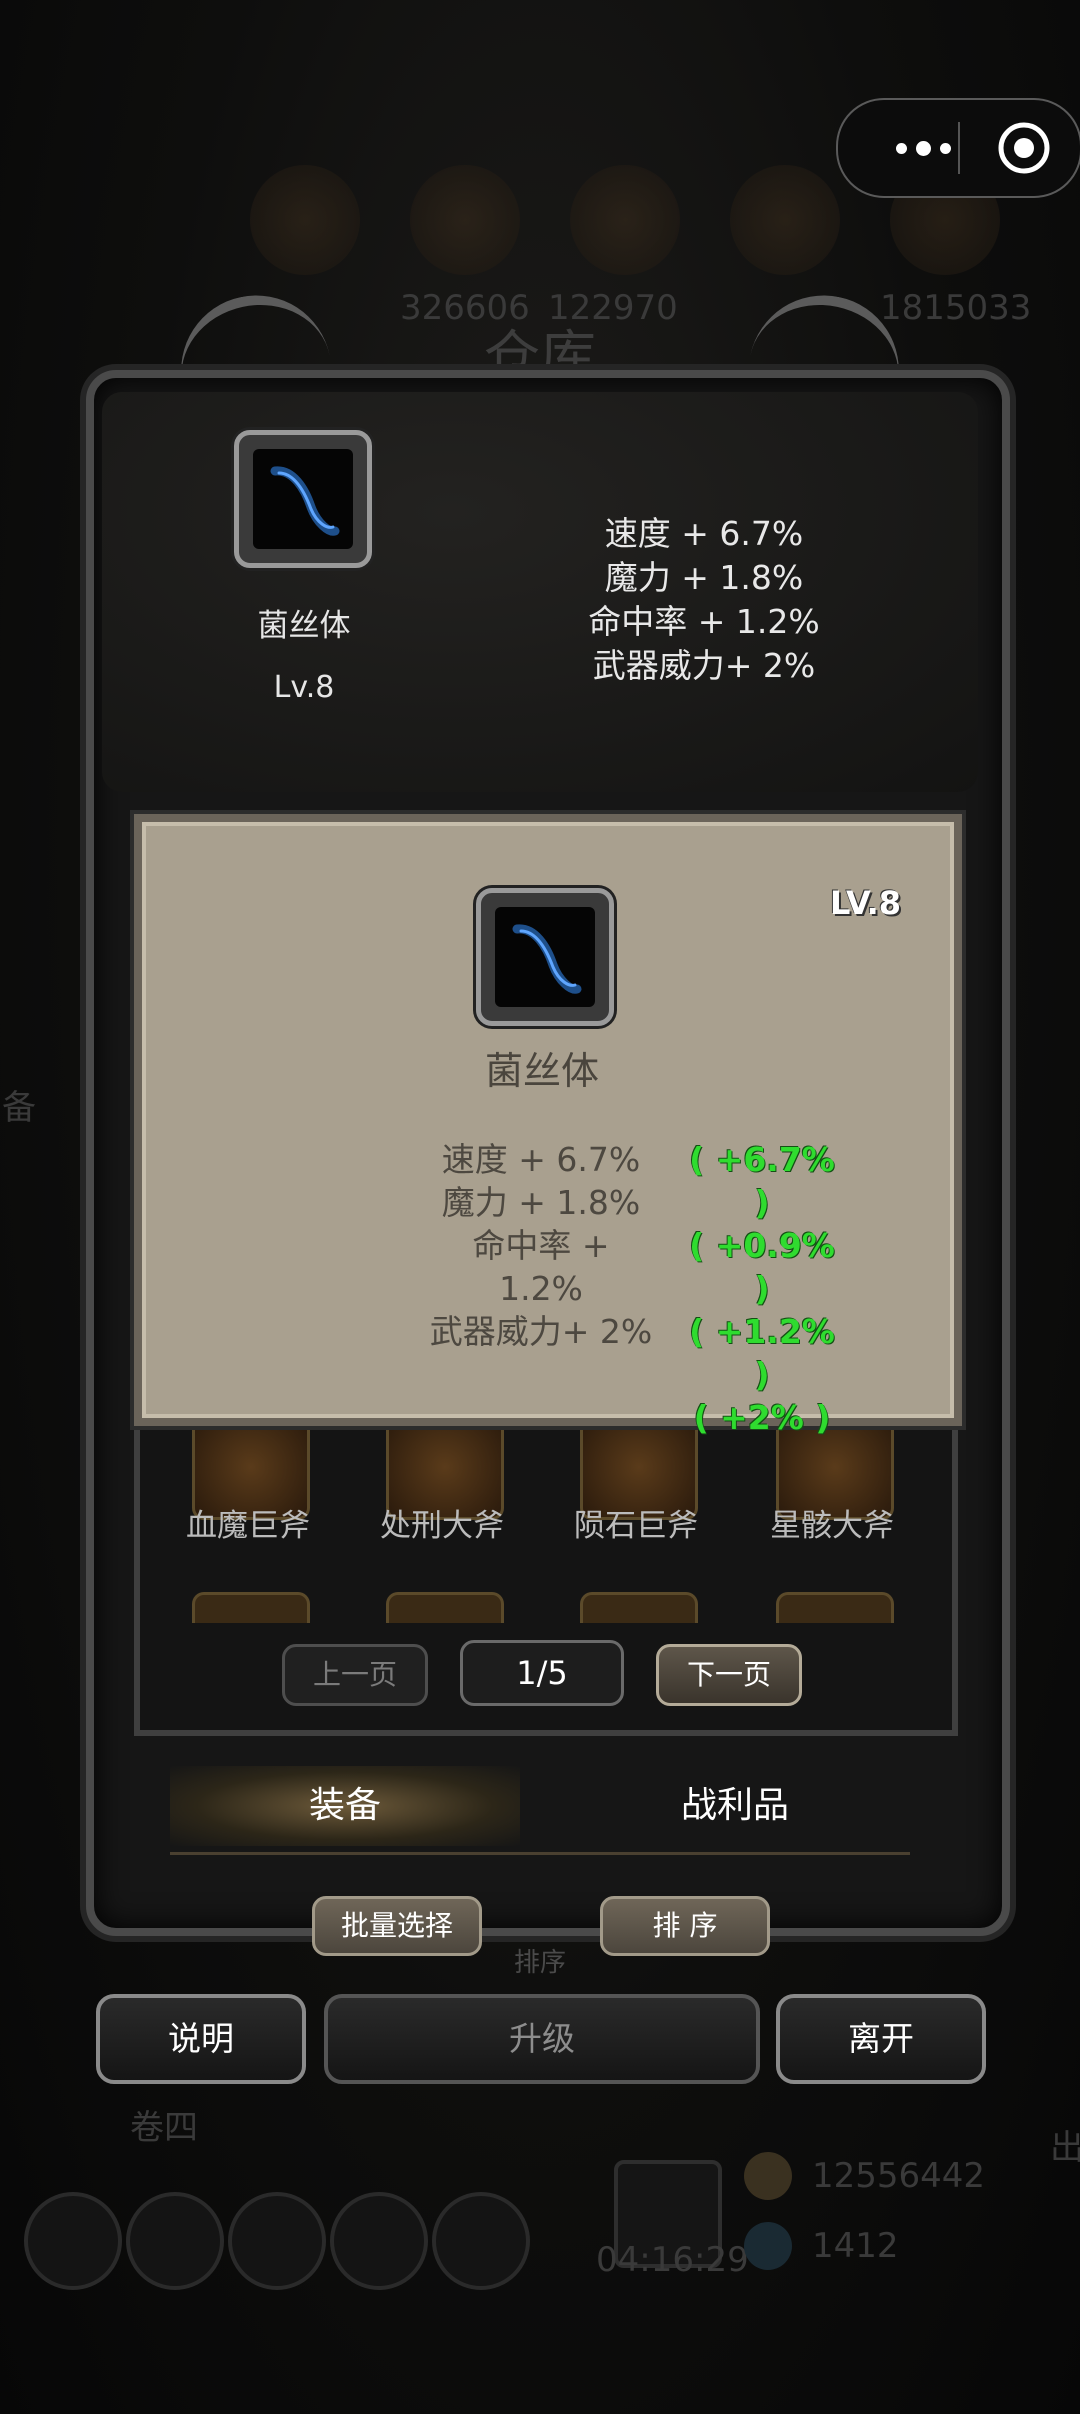  I want to click on card-item-icon, so click(545, 957).